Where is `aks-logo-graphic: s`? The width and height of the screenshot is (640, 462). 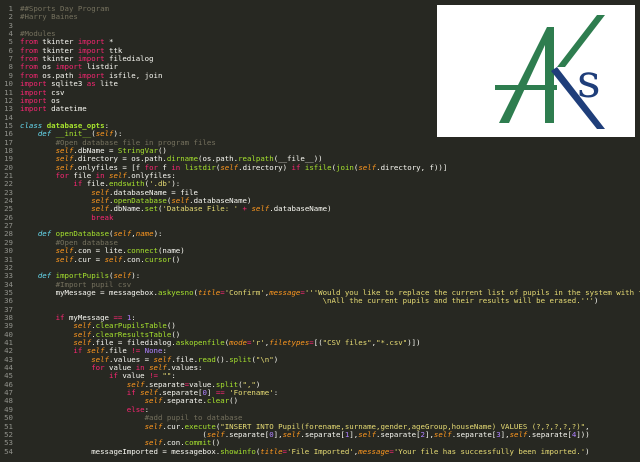 aks-logo-graphic: s is located at coordinates (550, 72).